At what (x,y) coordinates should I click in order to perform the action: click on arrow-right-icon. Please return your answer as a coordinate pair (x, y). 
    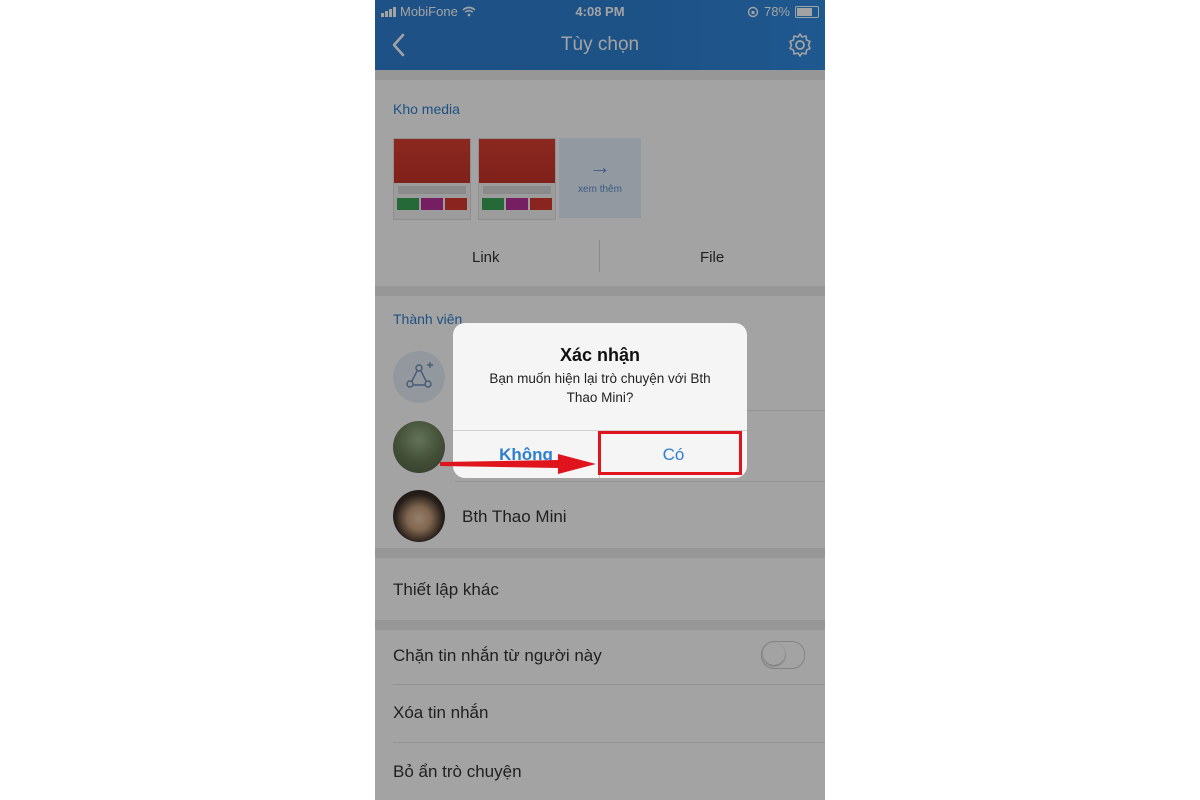
    Looking at the image, I should click on (518, 464).